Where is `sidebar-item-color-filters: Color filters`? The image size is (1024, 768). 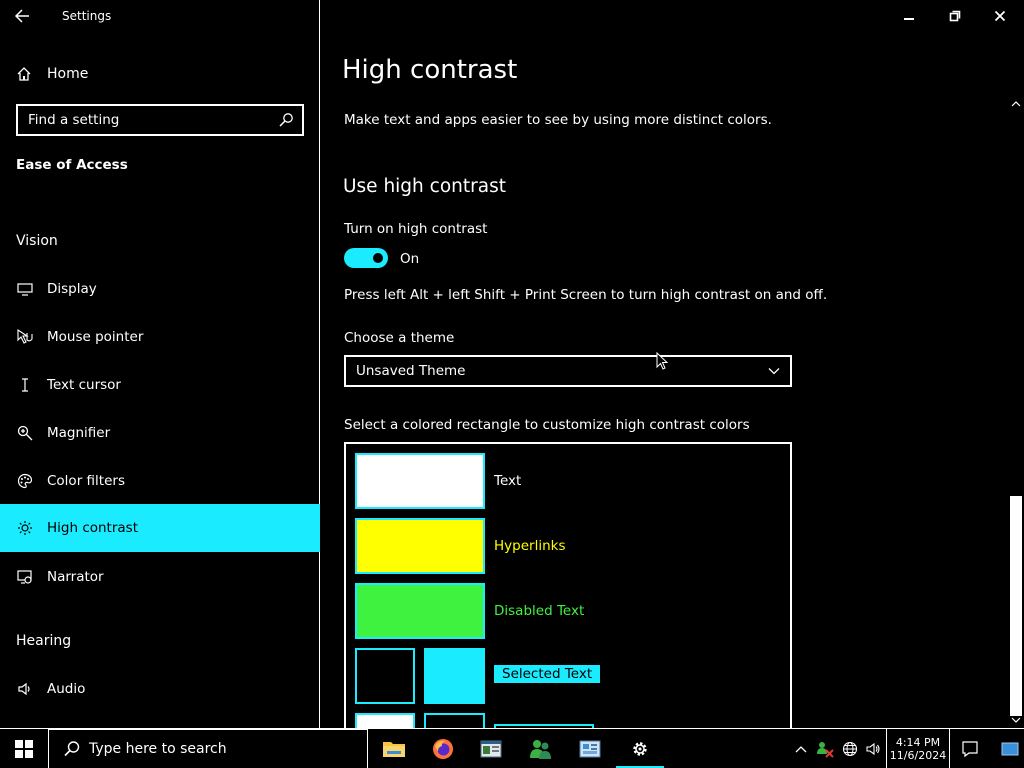
sidebar-item-color-filters: Color filters is located at coordinates (160, 481).